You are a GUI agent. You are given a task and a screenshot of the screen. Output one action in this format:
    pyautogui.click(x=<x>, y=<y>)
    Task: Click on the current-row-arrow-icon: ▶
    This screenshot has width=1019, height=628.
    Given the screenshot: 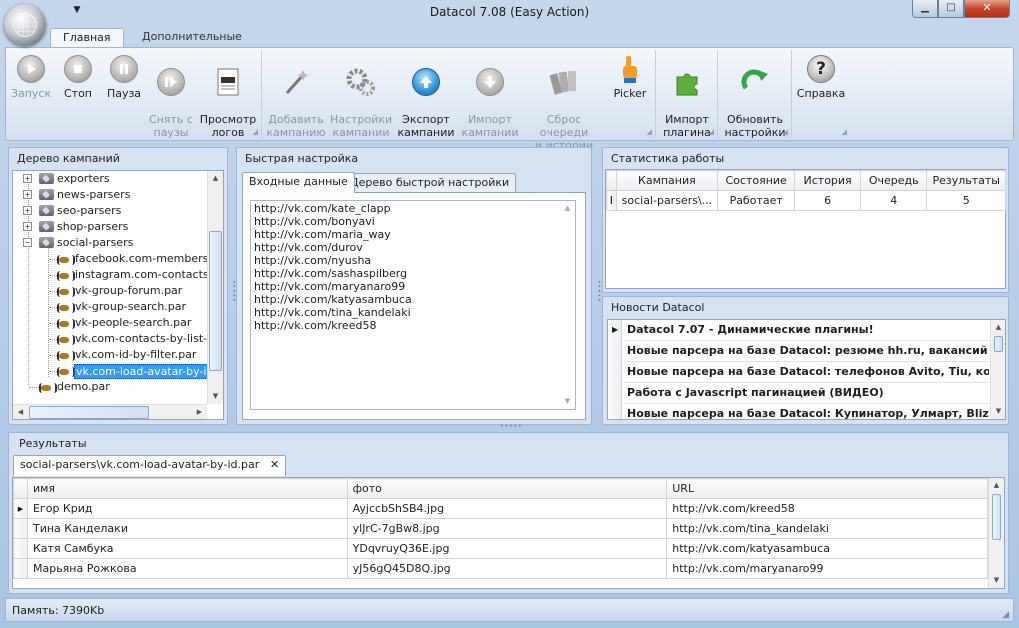 What is the action you would take?
    pyautogui.click(x=20, y=508)
    